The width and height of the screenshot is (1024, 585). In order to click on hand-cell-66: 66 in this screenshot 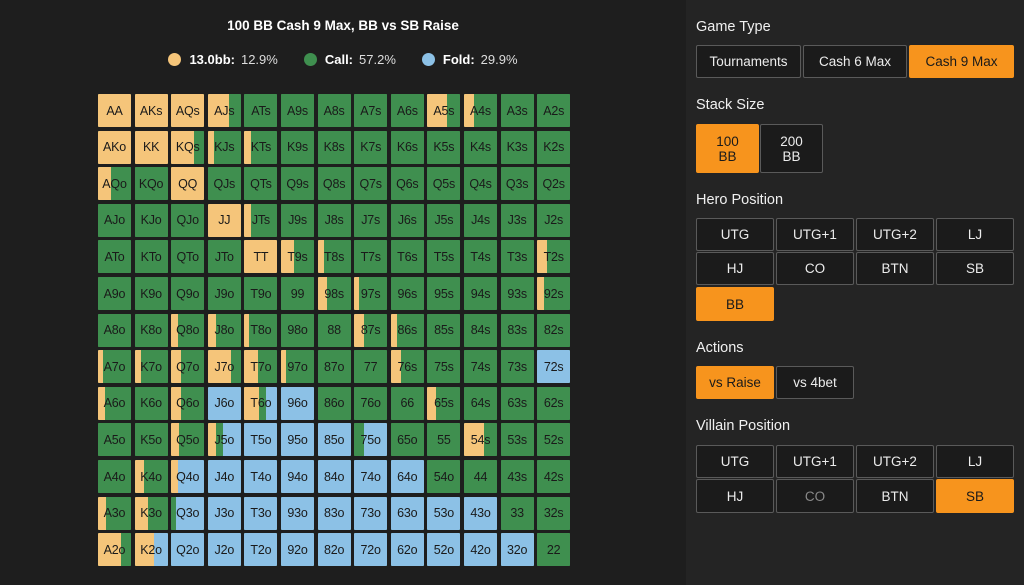, I will do `click(407, 403)`.